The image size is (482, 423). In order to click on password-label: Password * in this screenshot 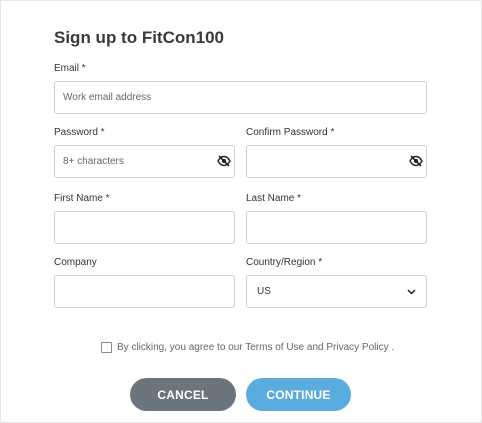, I will do `click(79, 132)`.